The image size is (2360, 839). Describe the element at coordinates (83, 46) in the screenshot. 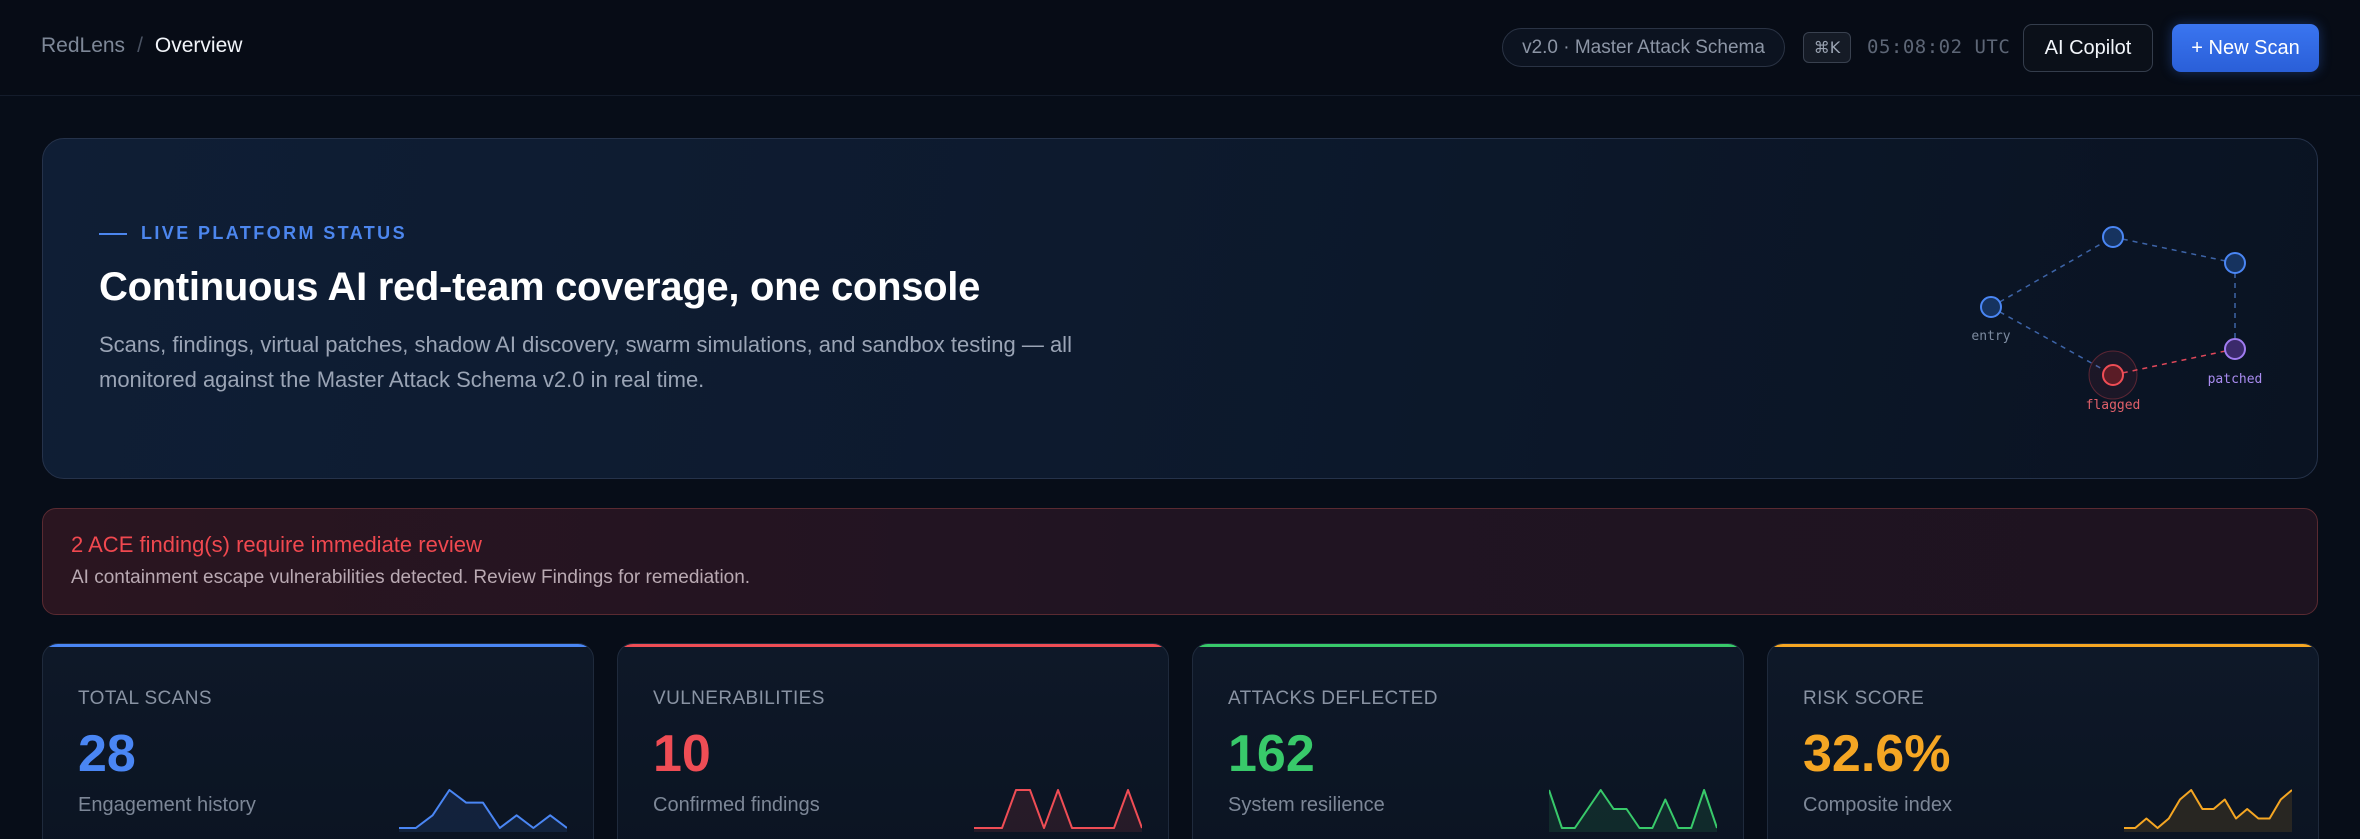

I see `breadcrumb-root: RedLens` at that location.